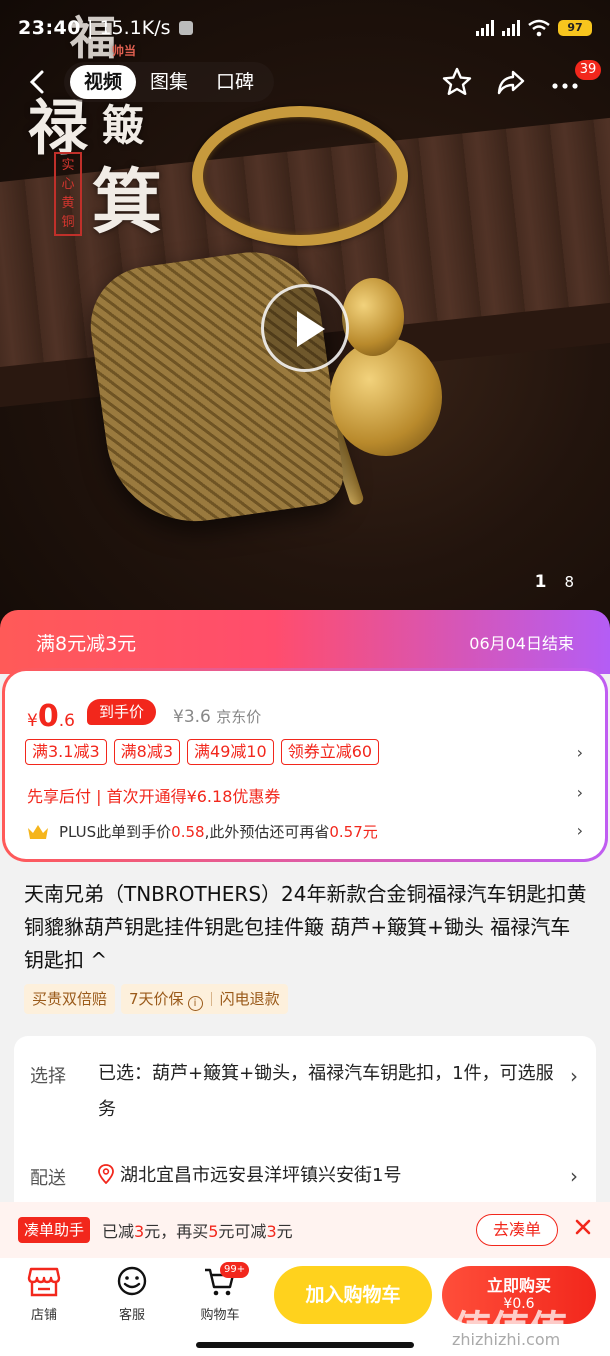 The width and height of the screenshot is (610, 1356). What do you see at coordinates (353, 1295) in the screenshot?
I see `add-to-cart-button: 加入购物车` at bounding box center [353, 1295].